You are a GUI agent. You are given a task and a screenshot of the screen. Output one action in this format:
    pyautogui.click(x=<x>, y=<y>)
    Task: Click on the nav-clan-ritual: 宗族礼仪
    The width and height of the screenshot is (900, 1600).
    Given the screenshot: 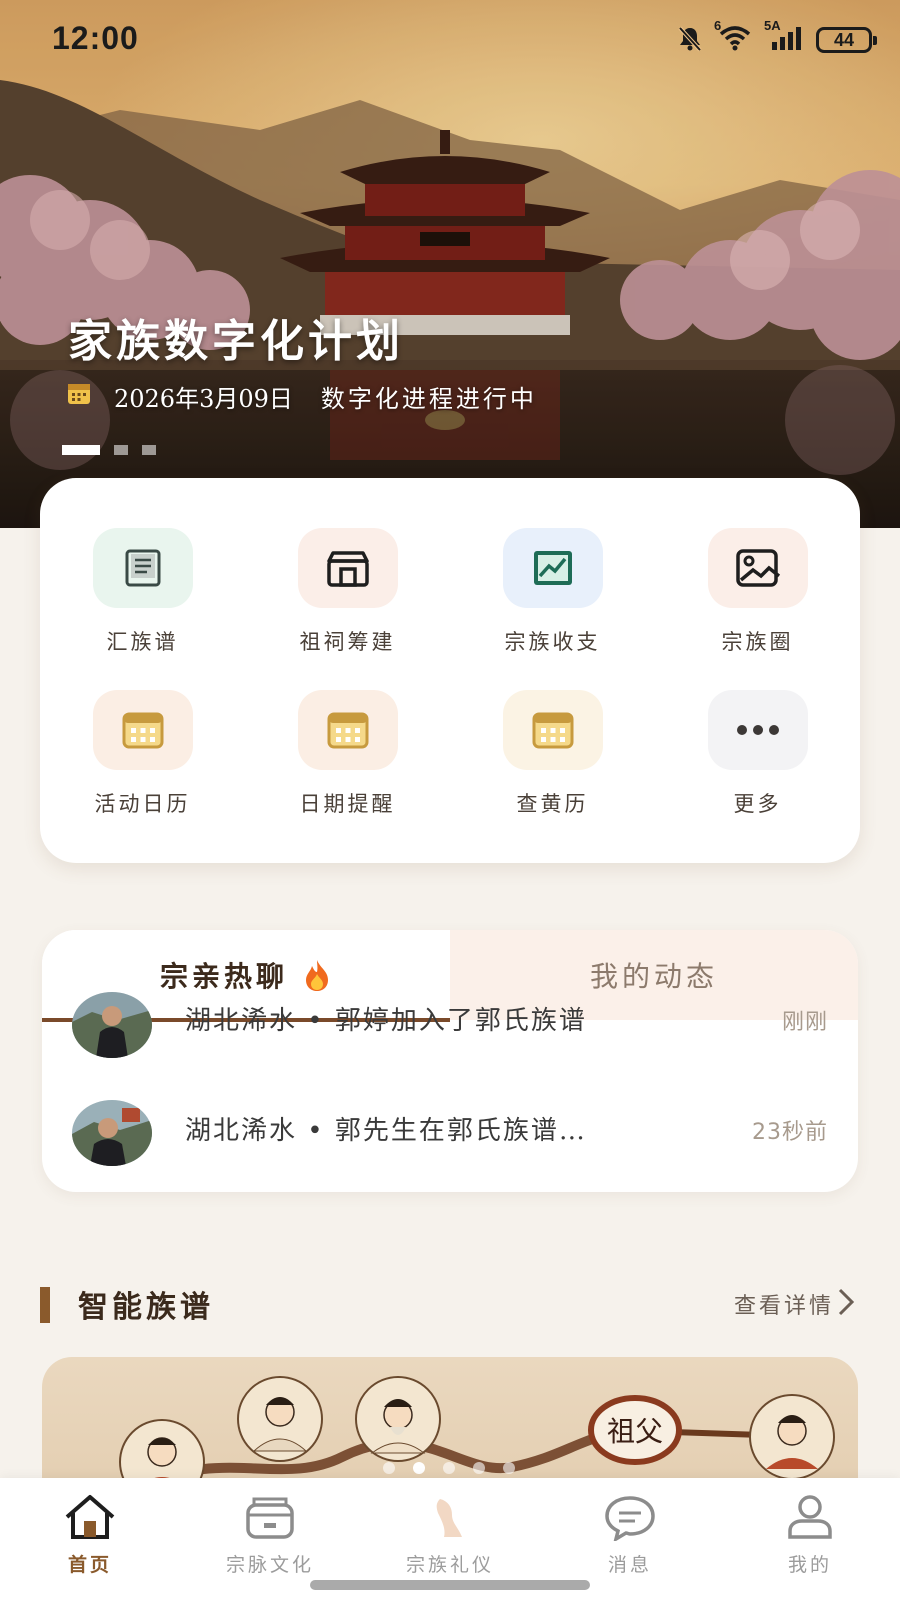 What is the action you would take?
    pyautogui.click(x=450, y=1540)
    